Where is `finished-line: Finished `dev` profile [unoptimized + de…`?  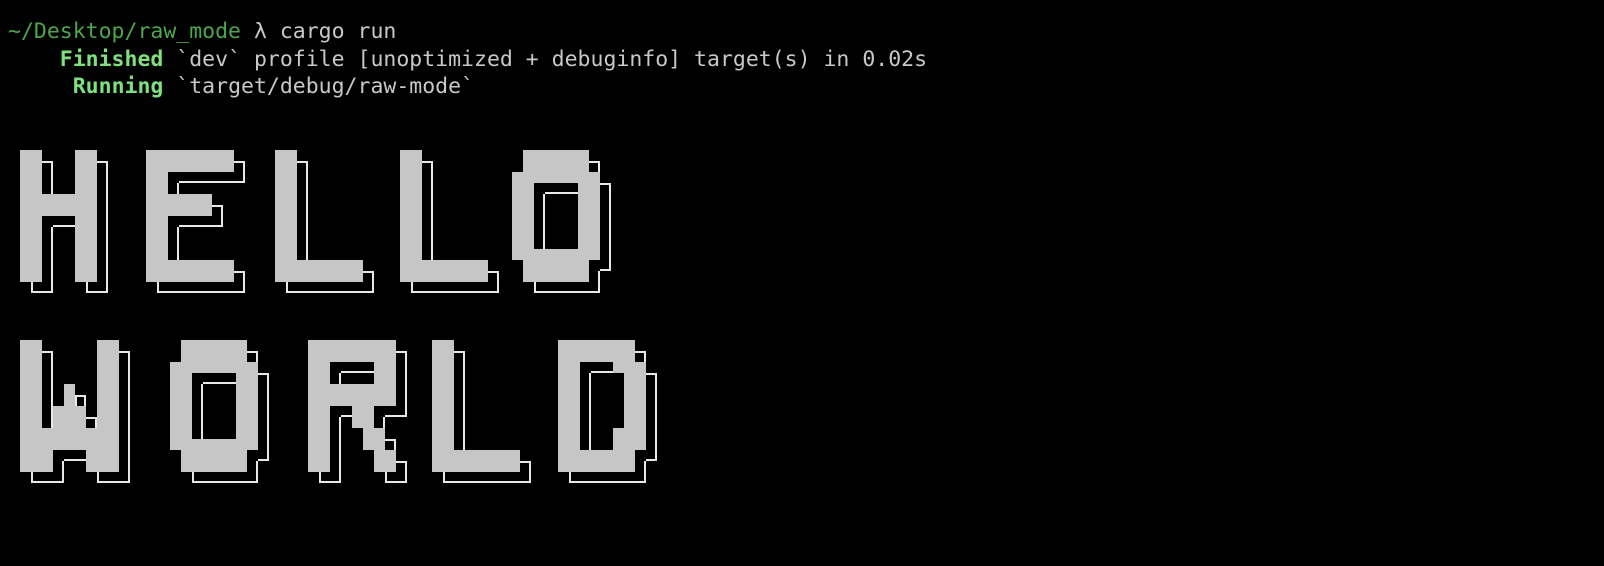
finished-line: Finished `dev` profile [unoptimized + de… is located at coordinates (467, 60).